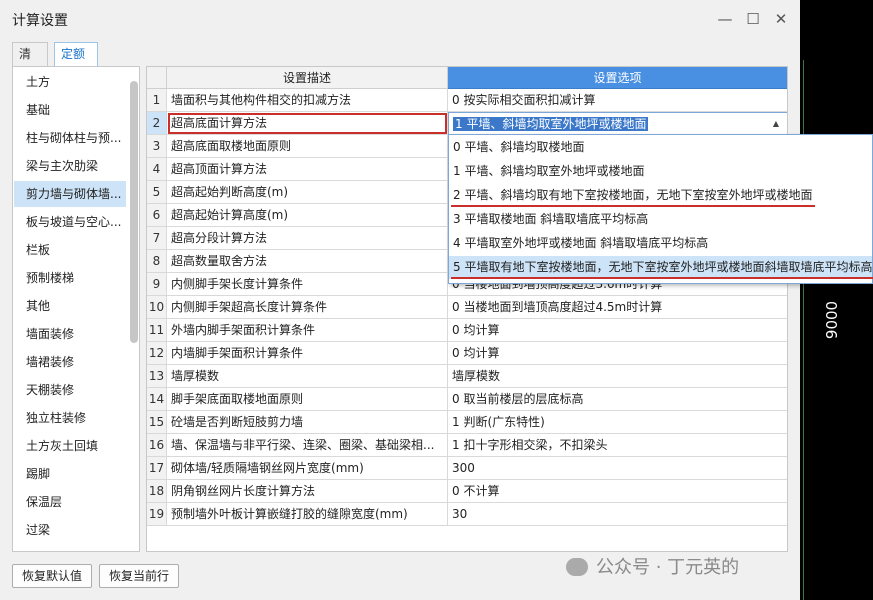 The width and height of the screenshot is (873, 600). What do you see at coordinates (307, 514) in the screenshot?
I see `row-description: 预制墙外叶板计算嵌缝打胶的缝隙宽度(mm)` at bounding box center [307, 514].